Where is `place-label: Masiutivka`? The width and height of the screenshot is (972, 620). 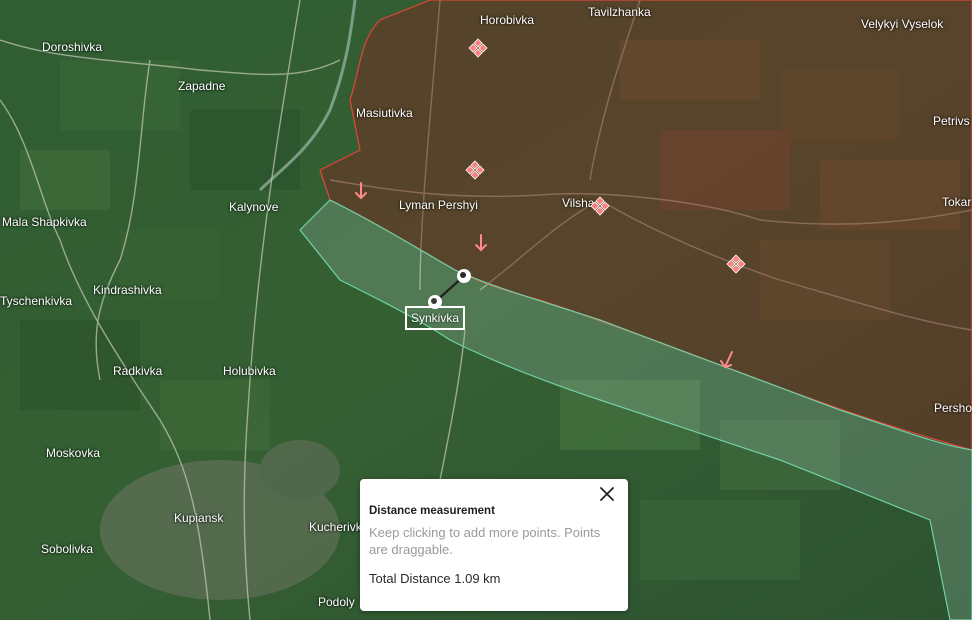 place-label: Masiutivka is located at coordinates (384, 113).